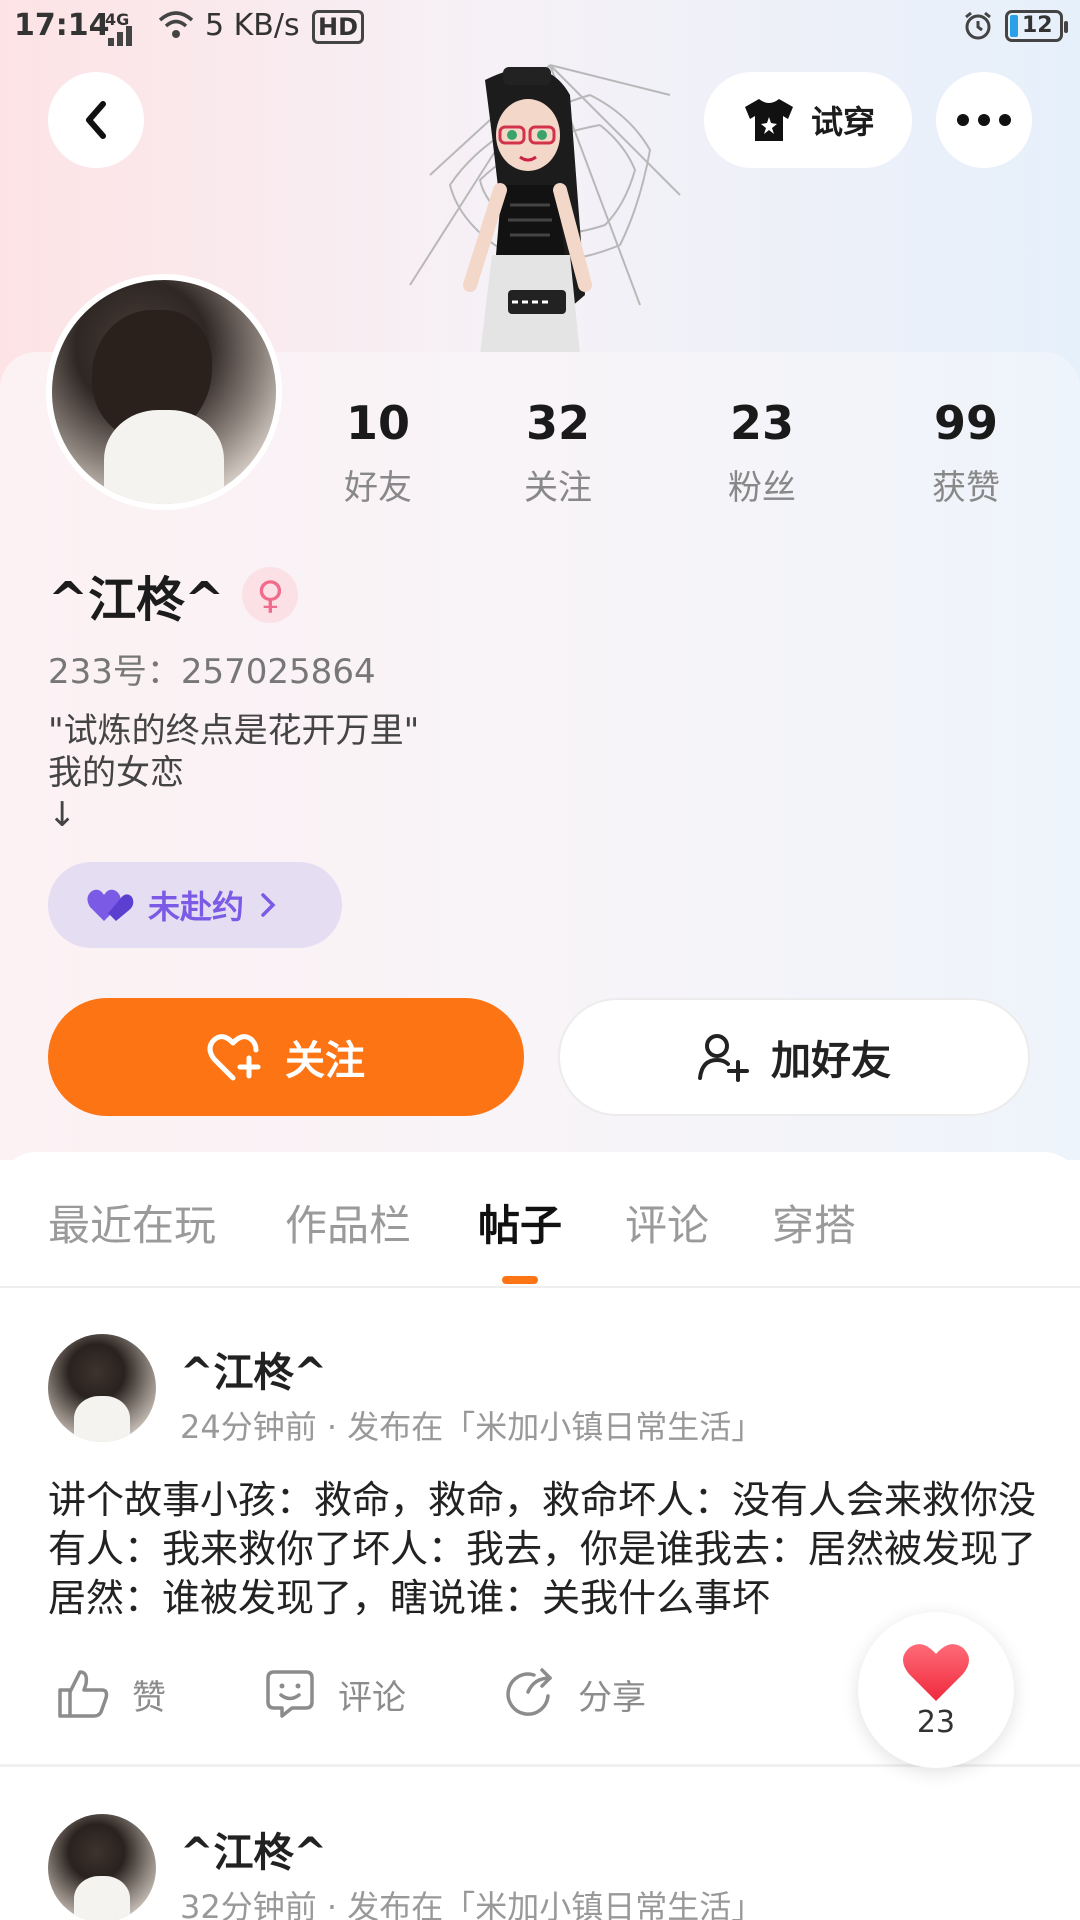 This screenshot has width=1080, height=1920. What do you see at coordinates (338, 27) in the screenshot?
I see `hd-icon: HD` at bounding box center [338, 27].